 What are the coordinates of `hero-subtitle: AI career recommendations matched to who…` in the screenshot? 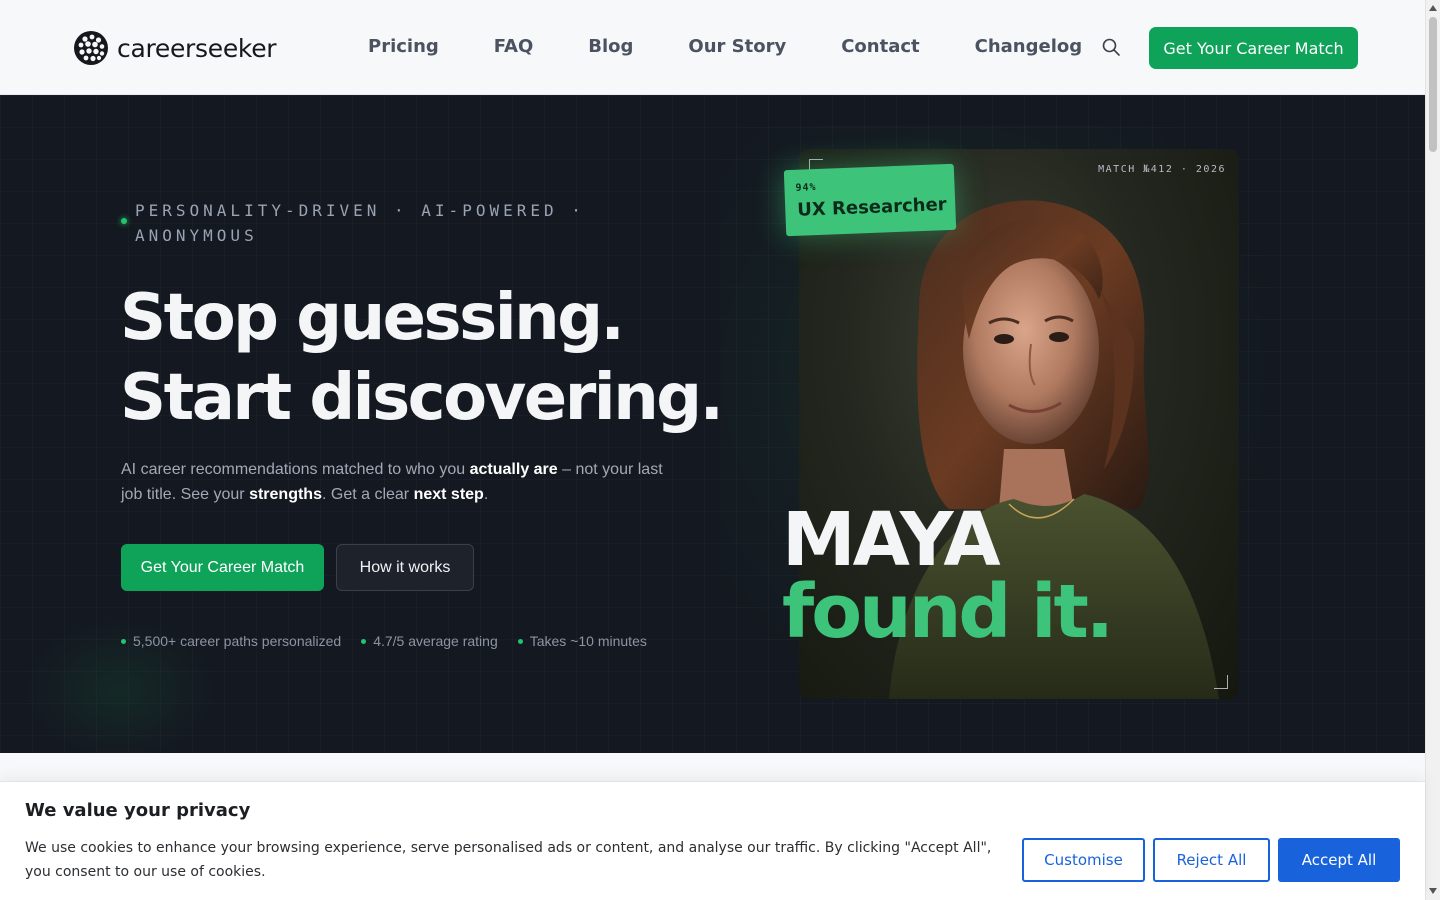 It's located at (401, 482).